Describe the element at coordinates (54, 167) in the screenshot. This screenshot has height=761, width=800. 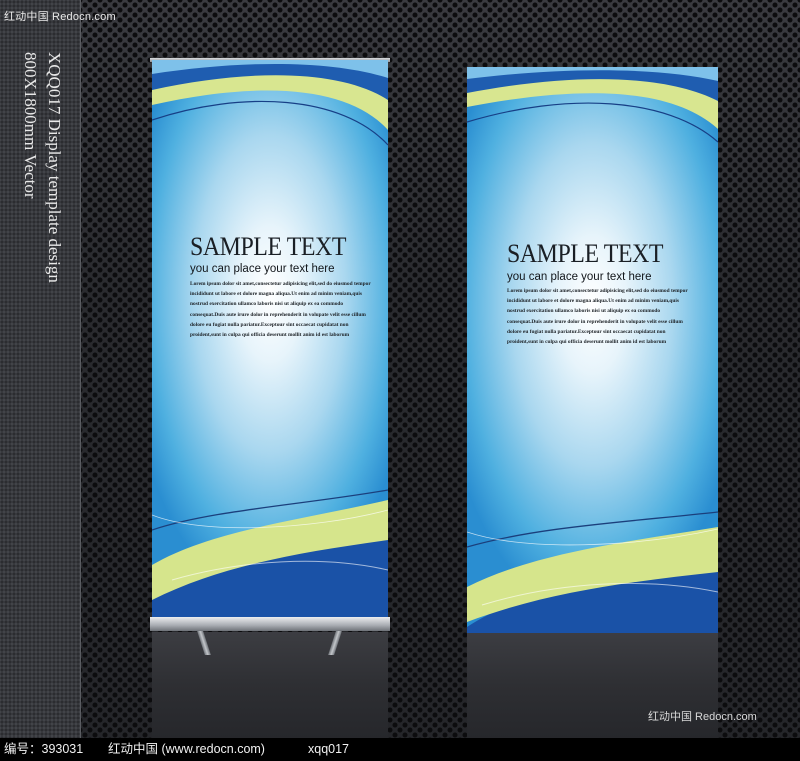
I see `side-title-line-1: XQQ017 Display template design` at that location.